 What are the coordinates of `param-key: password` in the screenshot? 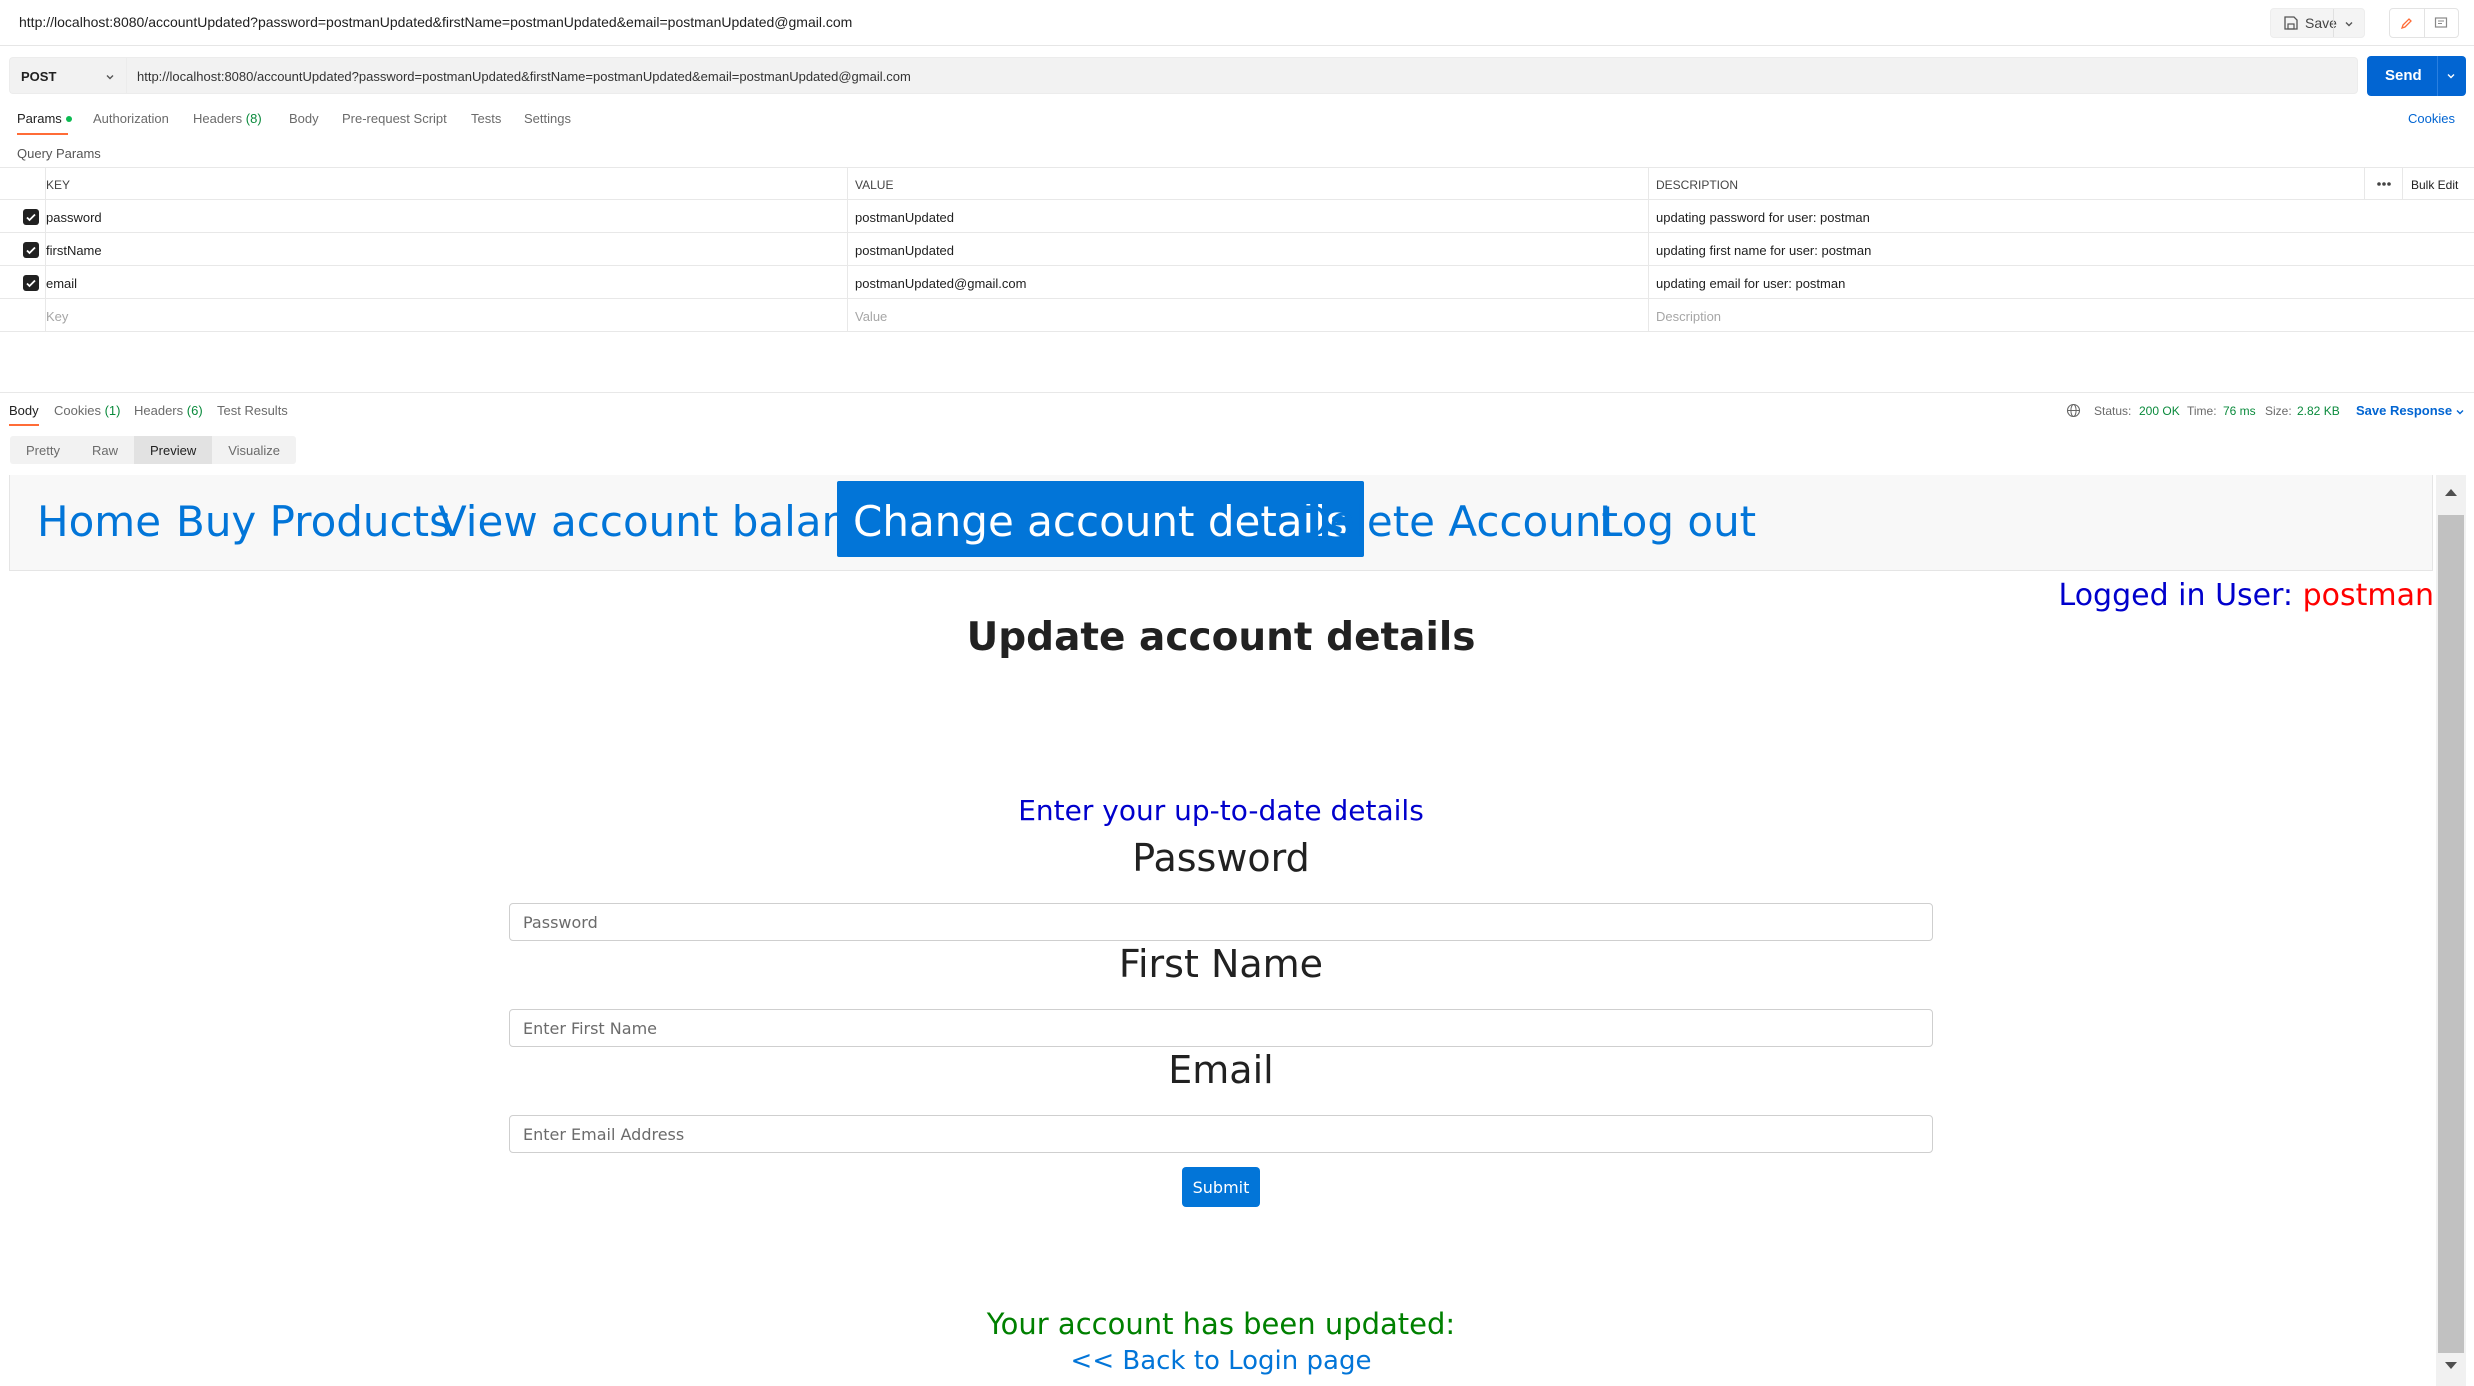 It's located at (74, 217).